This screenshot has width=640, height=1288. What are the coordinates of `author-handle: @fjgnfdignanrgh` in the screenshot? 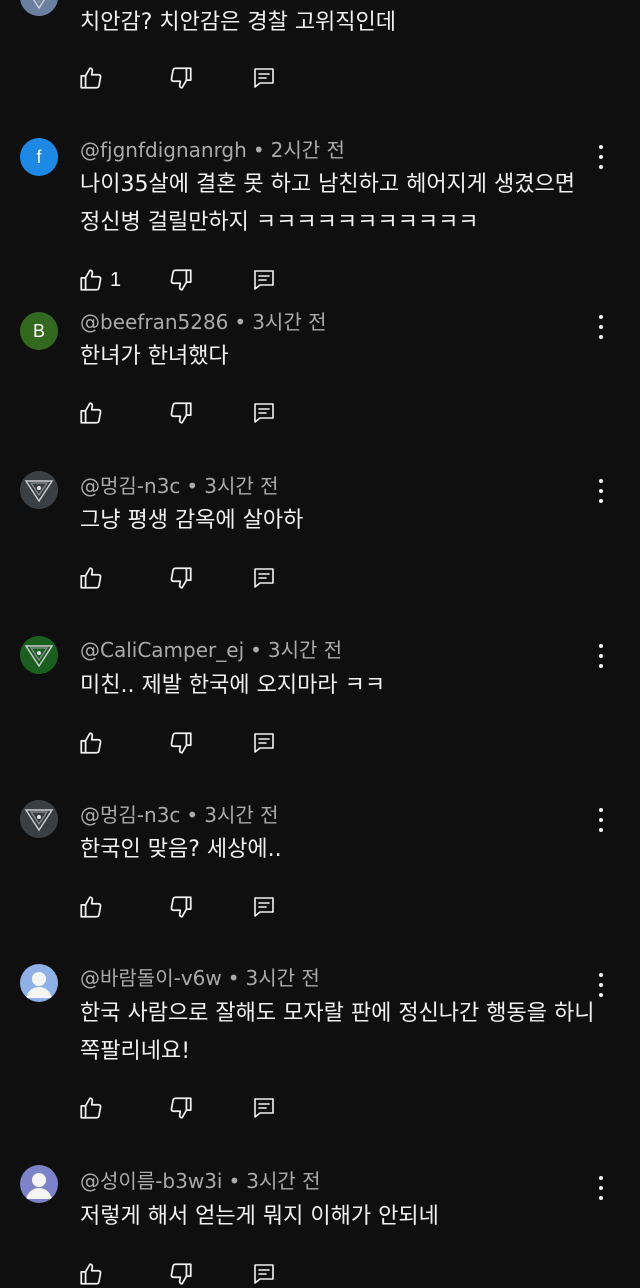 It's located at (163, 150).